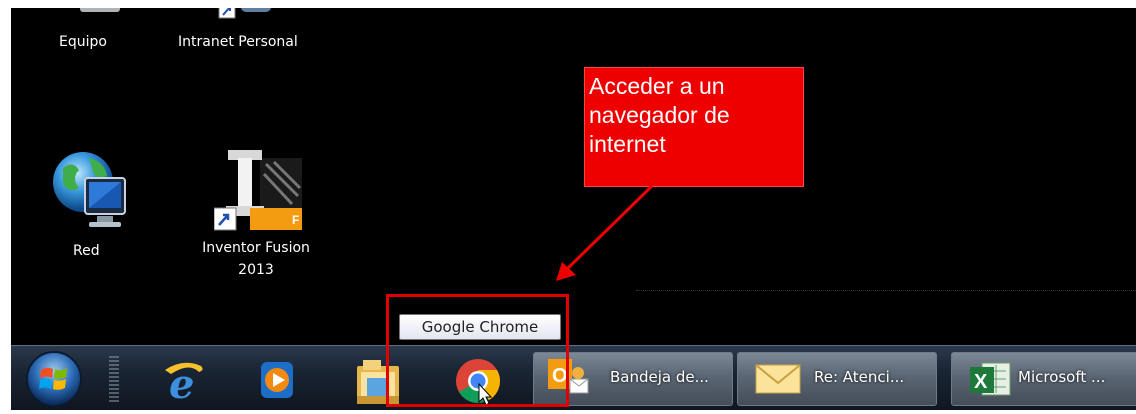  What do you see at coordinates (477, 350) in the screenshot?
I see `annotation-highlight-box` at bounding box center [477, 350].